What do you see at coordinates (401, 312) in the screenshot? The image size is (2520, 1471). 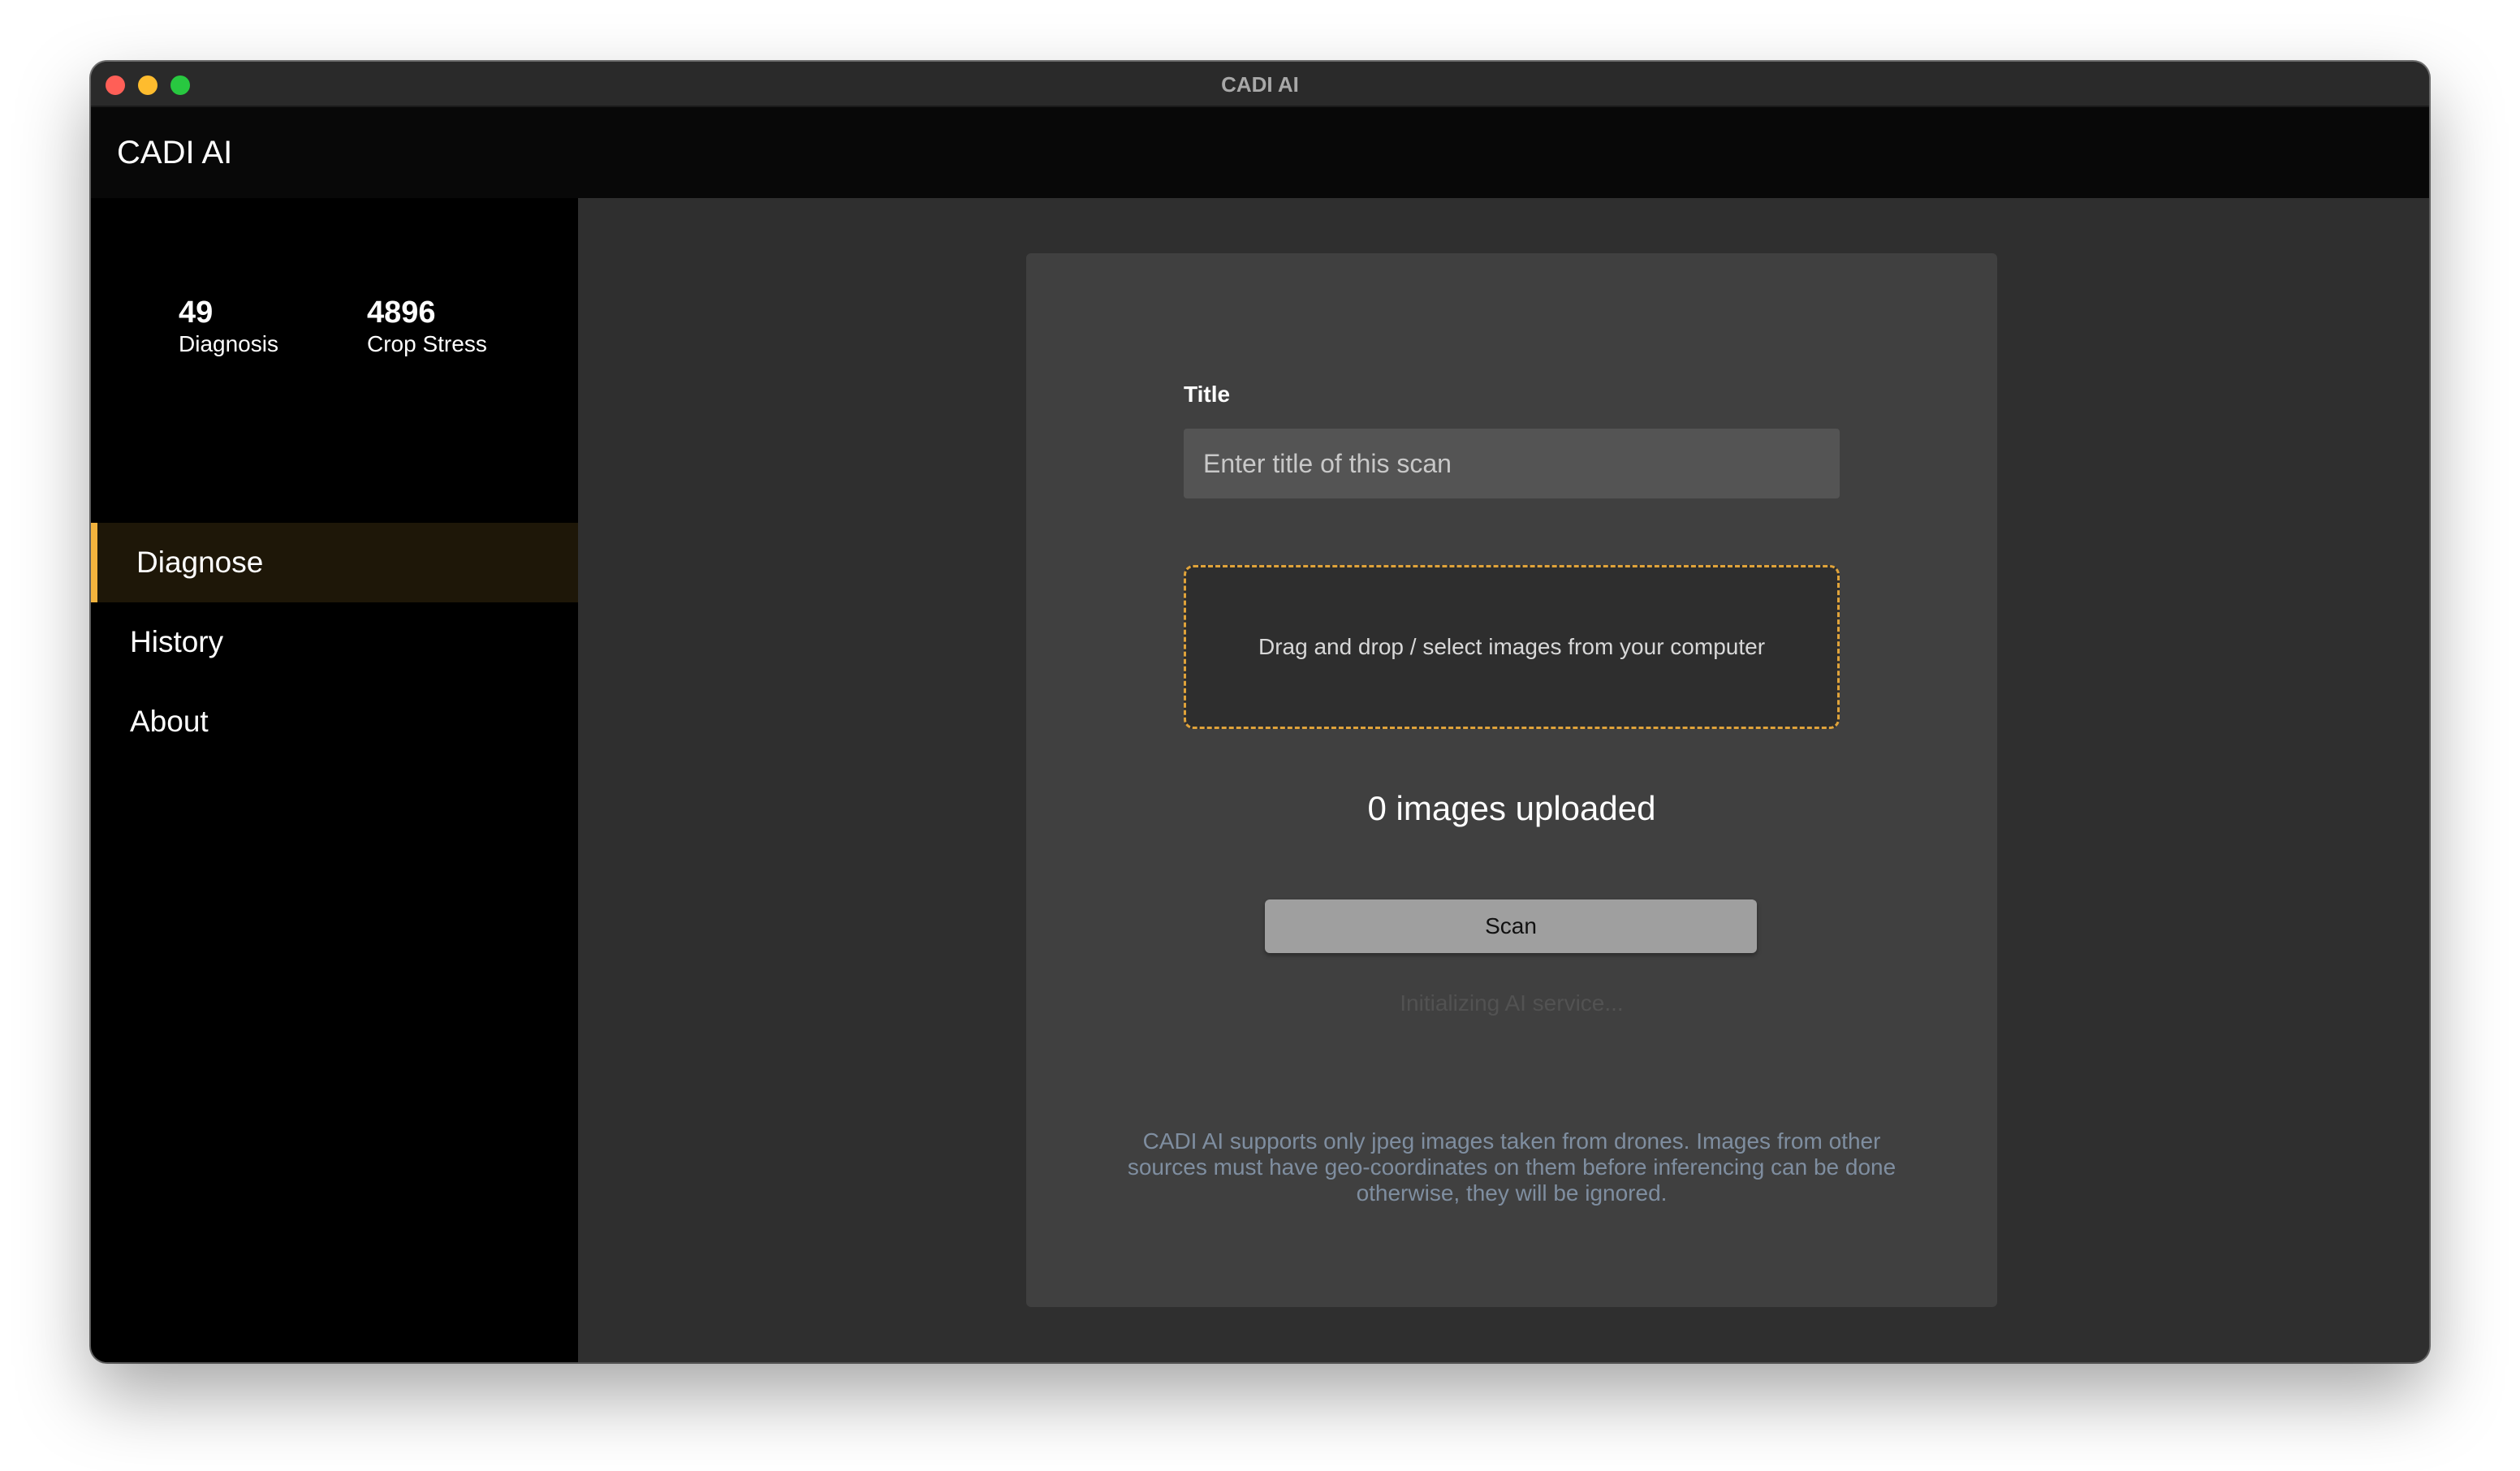 I see `stat-crop-stress-value: 4896` at bounding box center [401, 312].